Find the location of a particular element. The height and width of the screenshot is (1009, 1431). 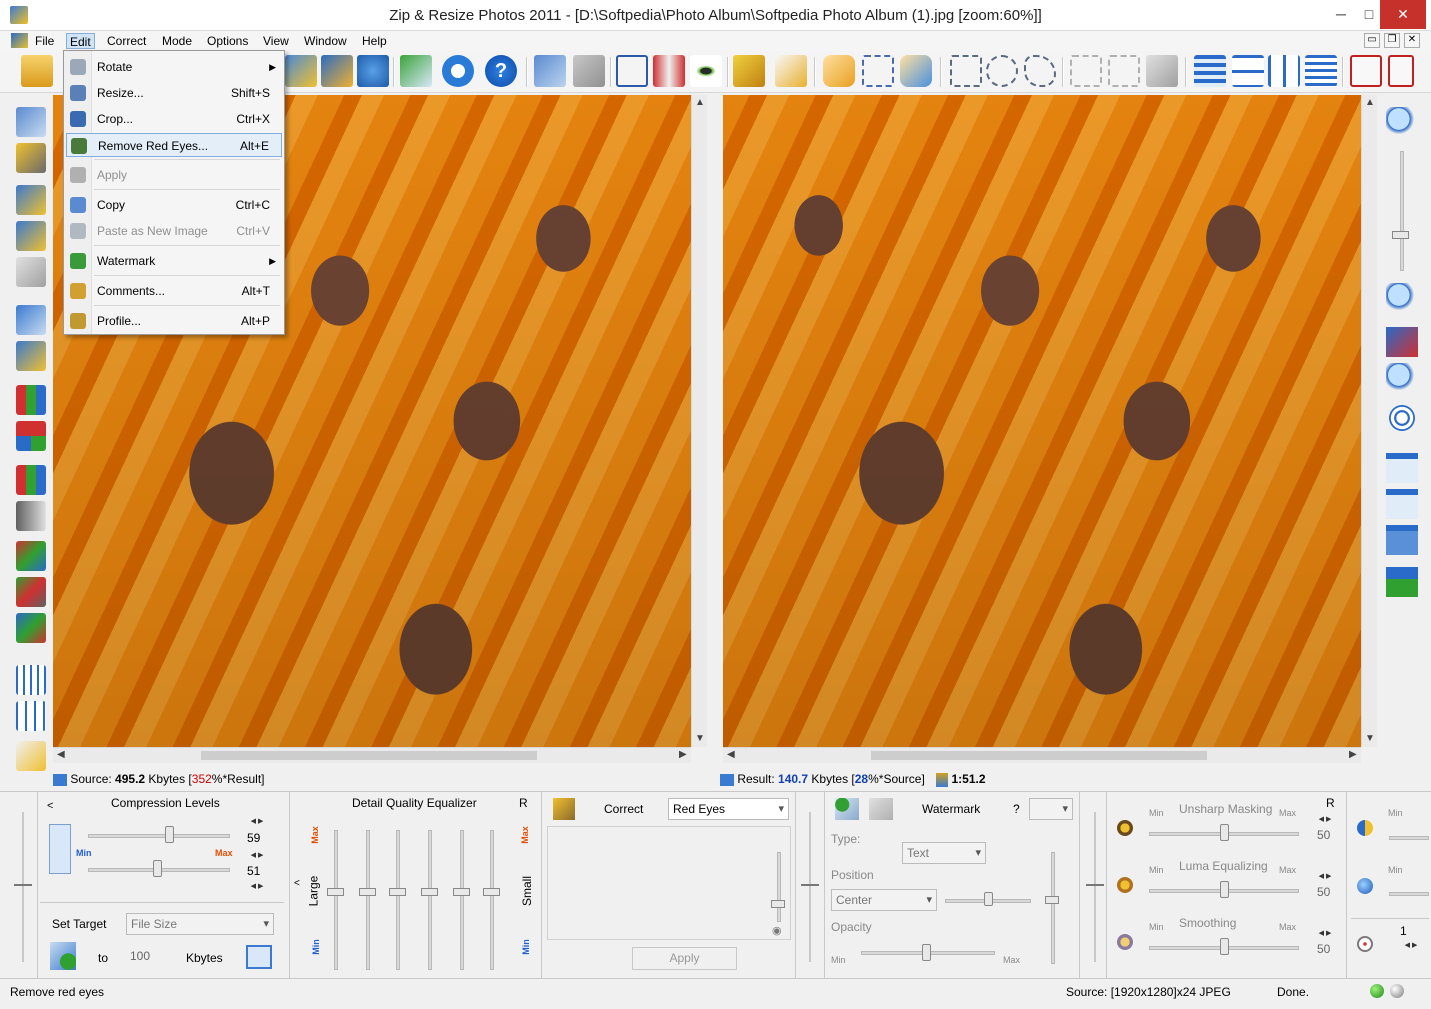

new-window-icon is located at coordinates (550, 71).